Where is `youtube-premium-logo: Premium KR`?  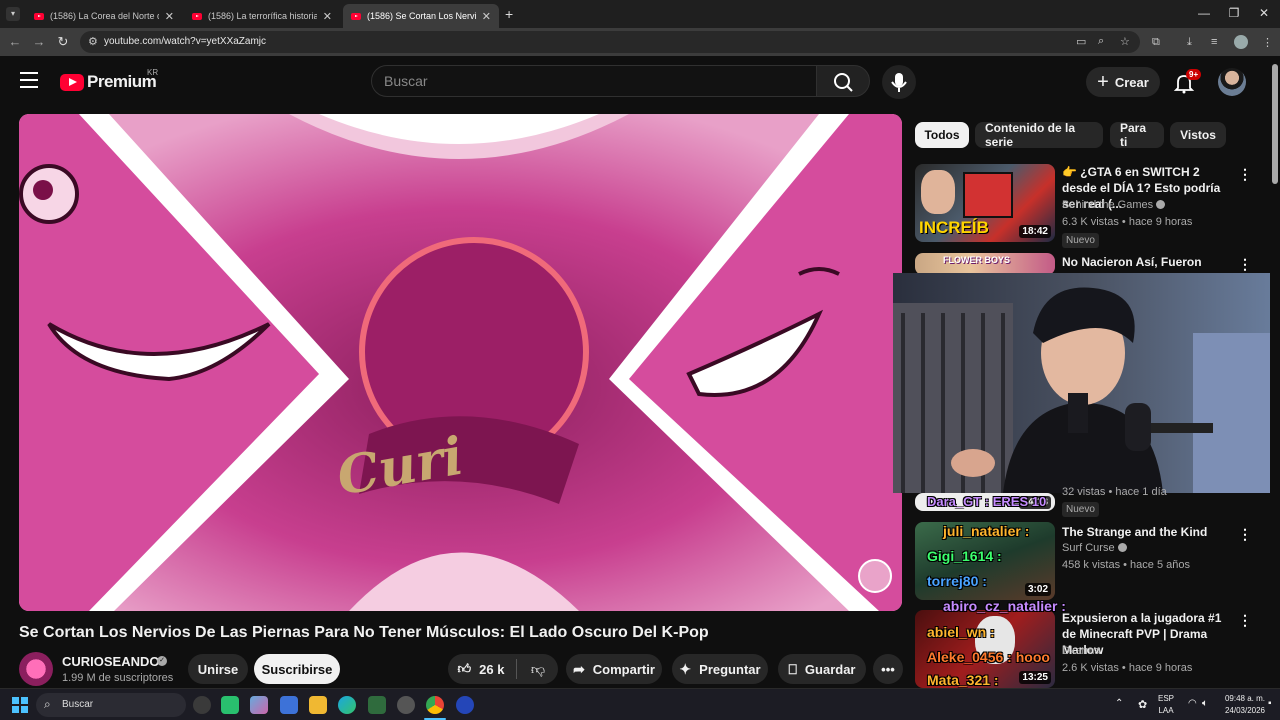
youtube-premium-logo: Premium KR is located at coordinates (109, 80).